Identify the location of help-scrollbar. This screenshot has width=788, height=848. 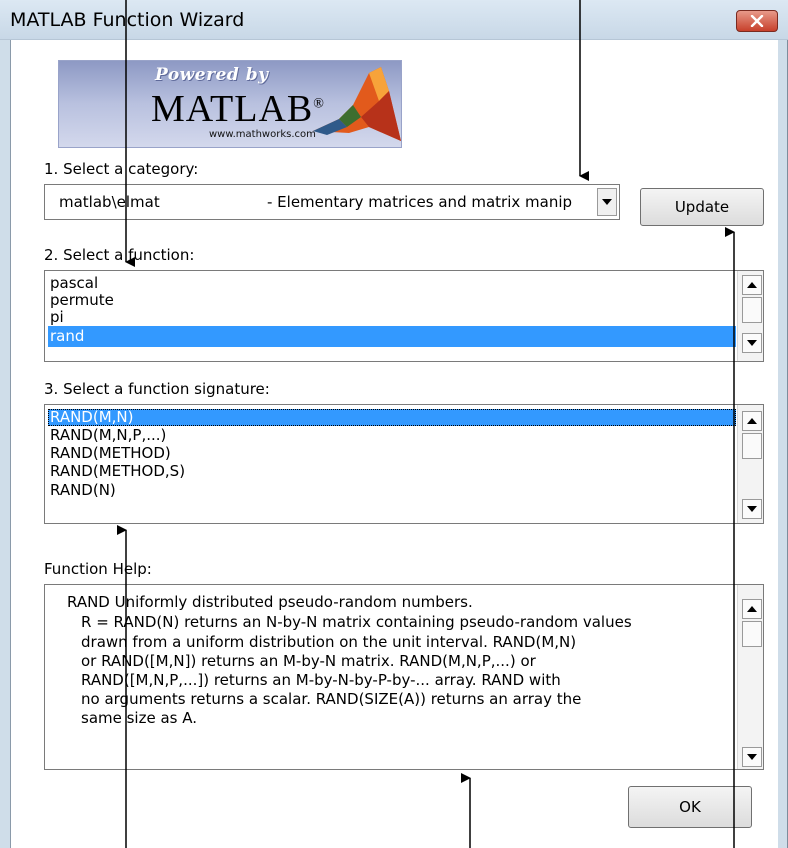
(750, 677).